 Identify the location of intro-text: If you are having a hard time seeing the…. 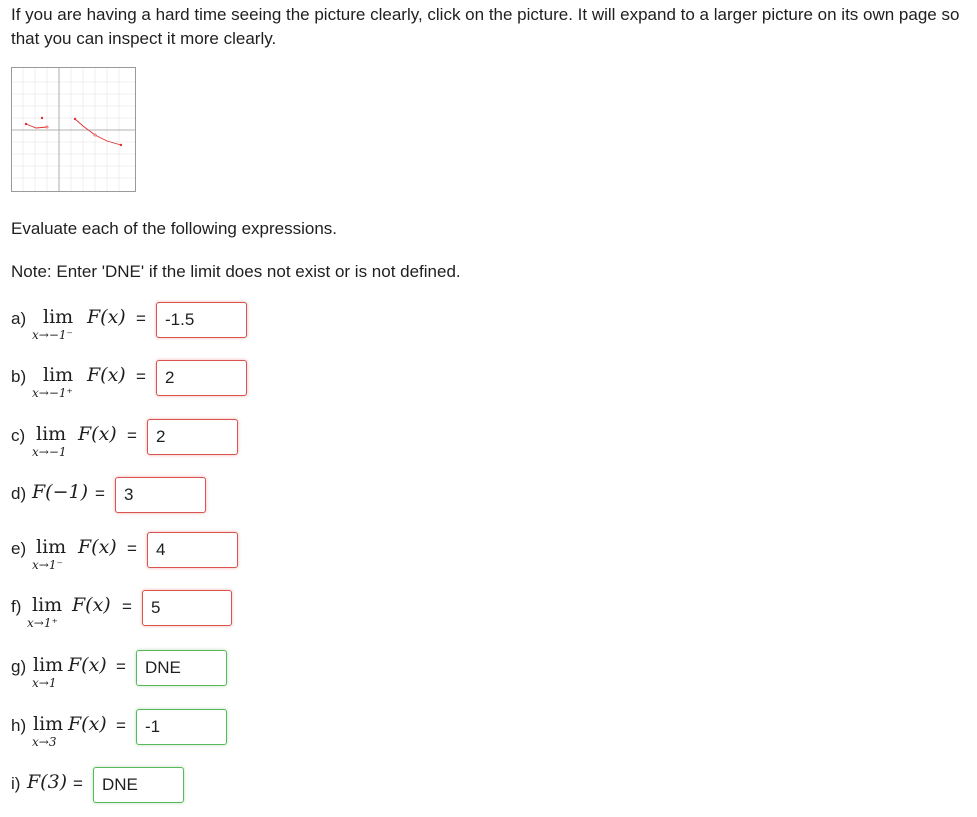
(485, 26).